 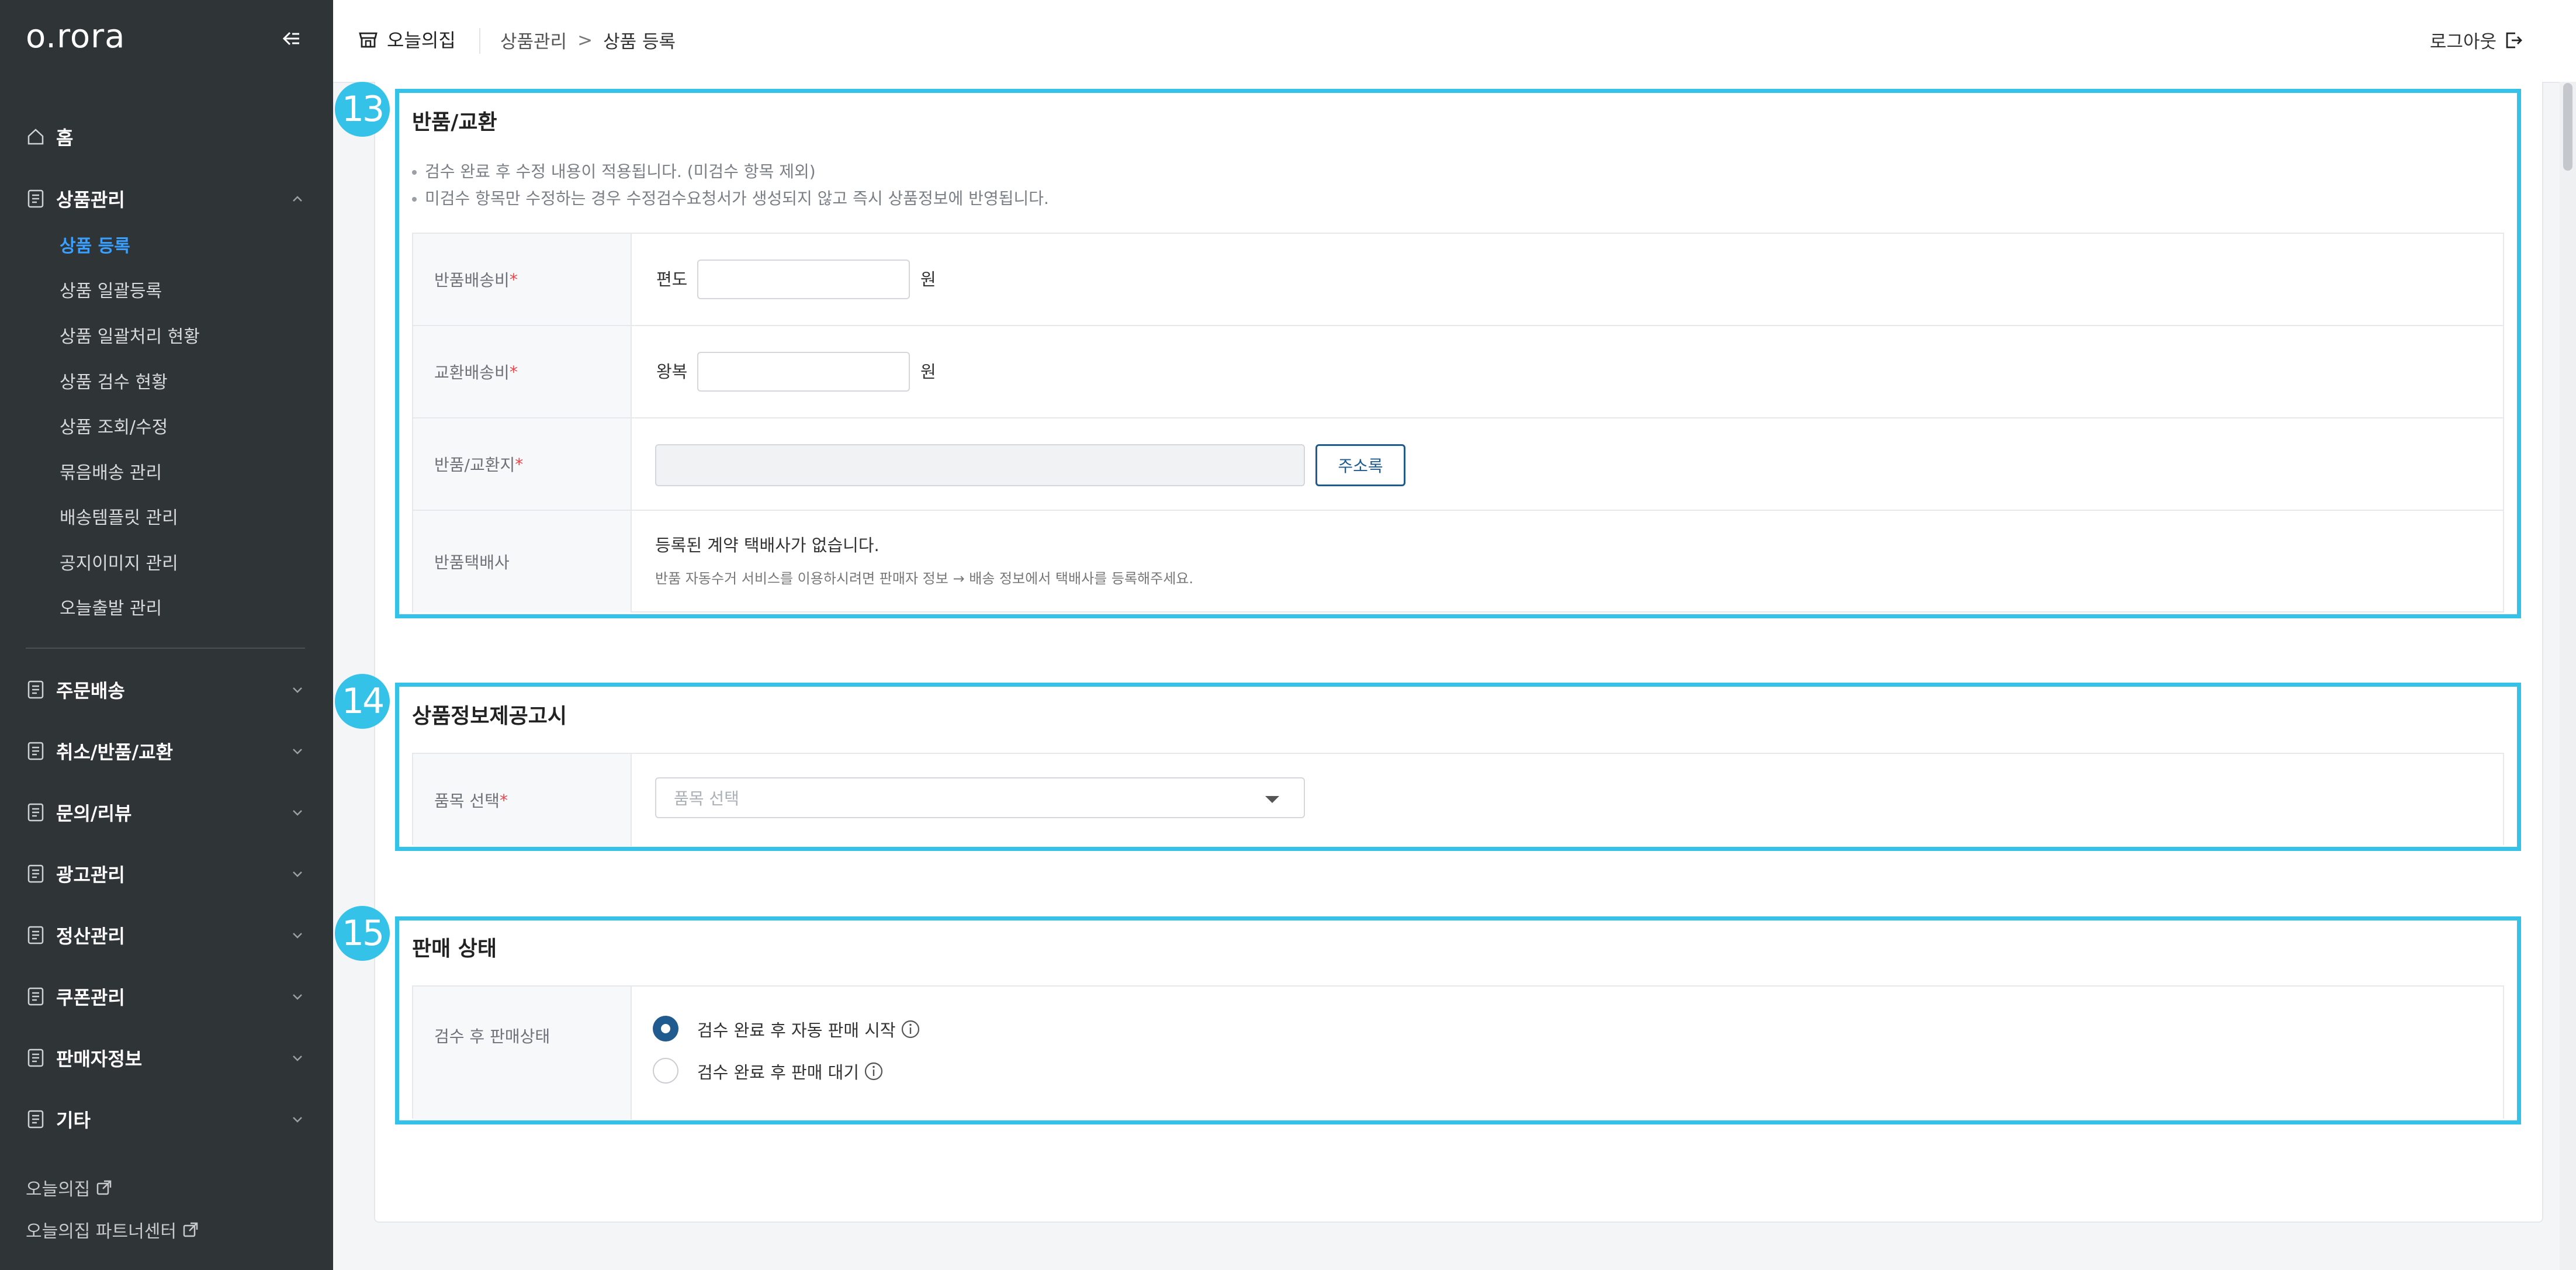 What do you see at coordinates (291, 38) in the screenshot?
I see `collapse-sidebar-icon` at bounding box center [291, 38].